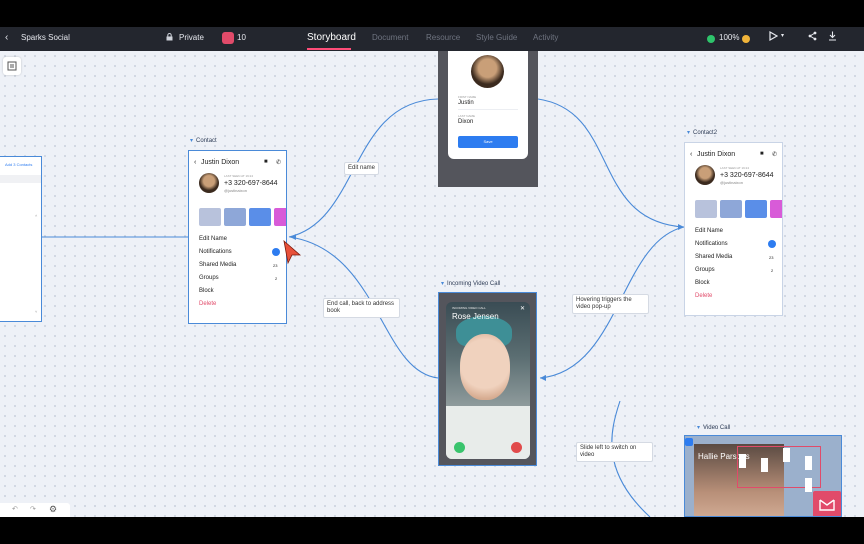 The height and width of the screenshot is (544, 864). What do you see at coordinates (772, 270) in the screenshot?
I see `groups-count: 2` at bounding box center [772, 270].